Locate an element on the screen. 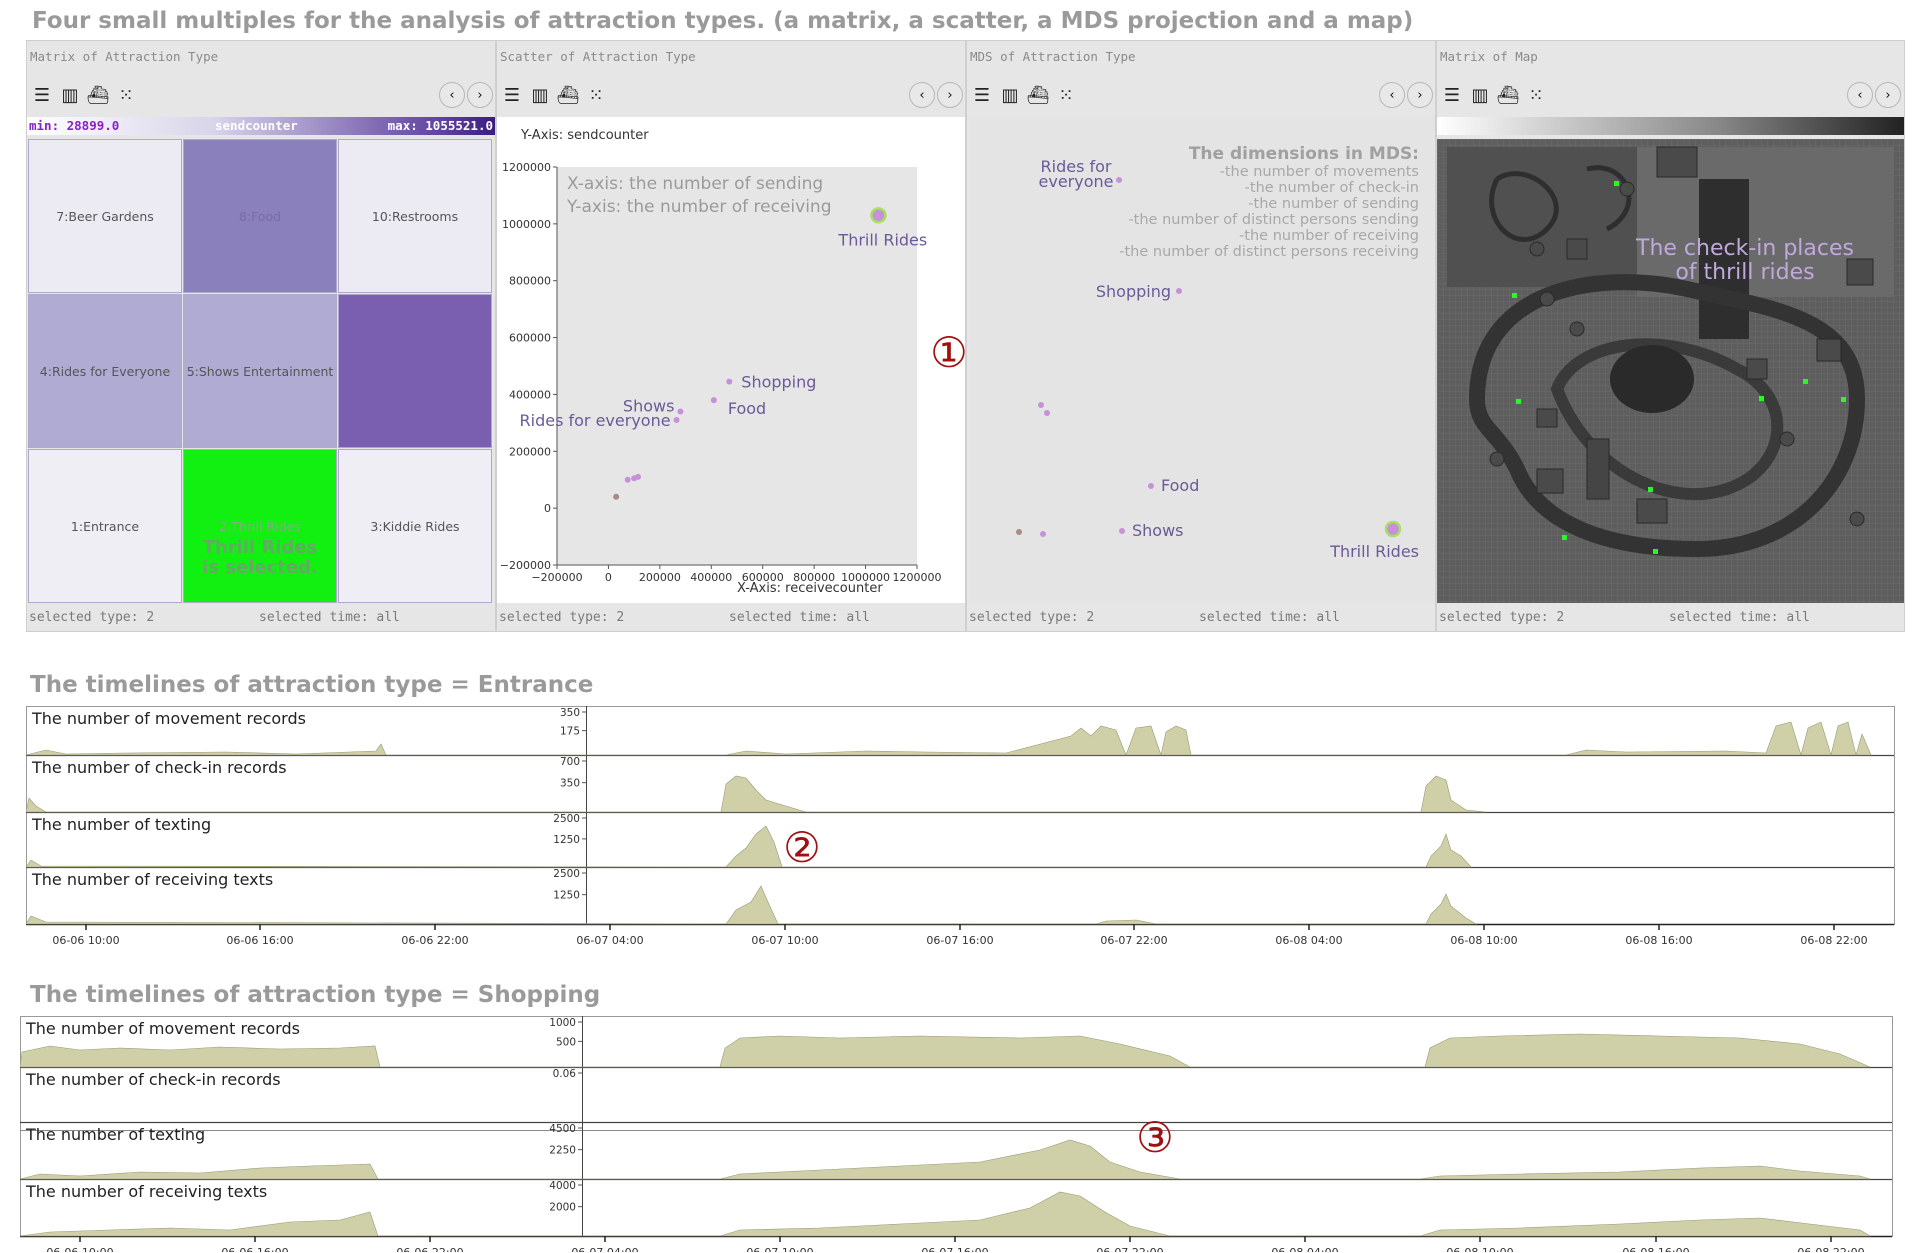 This screenshot has width=1920, height=1253. time-tick-label: 06-08 16:00 is located at coordinates (1658, 940).